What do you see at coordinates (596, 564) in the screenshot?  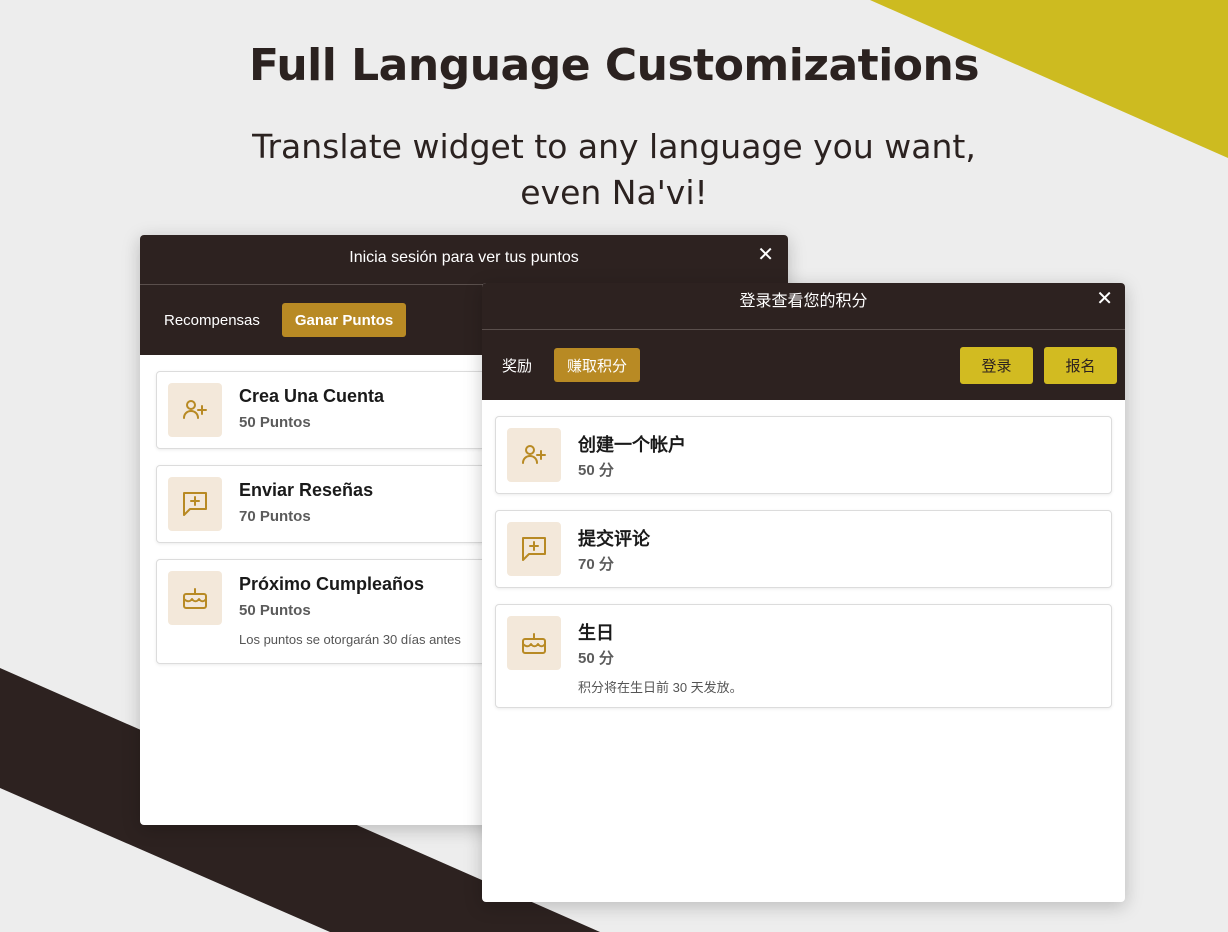 I see `item-points: 70 分` at bounding box center [596, 564].